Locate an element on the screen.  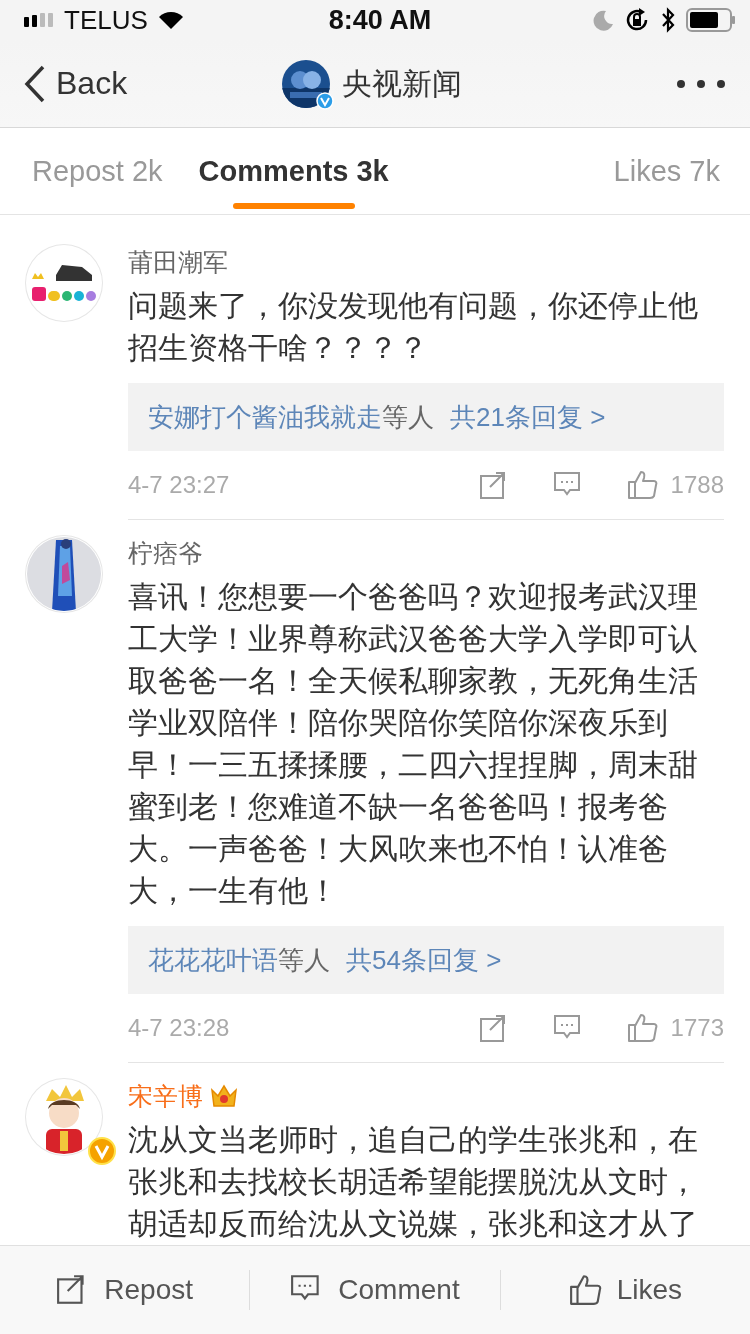
like-button: Likes is located at coordinates (625, 1289).